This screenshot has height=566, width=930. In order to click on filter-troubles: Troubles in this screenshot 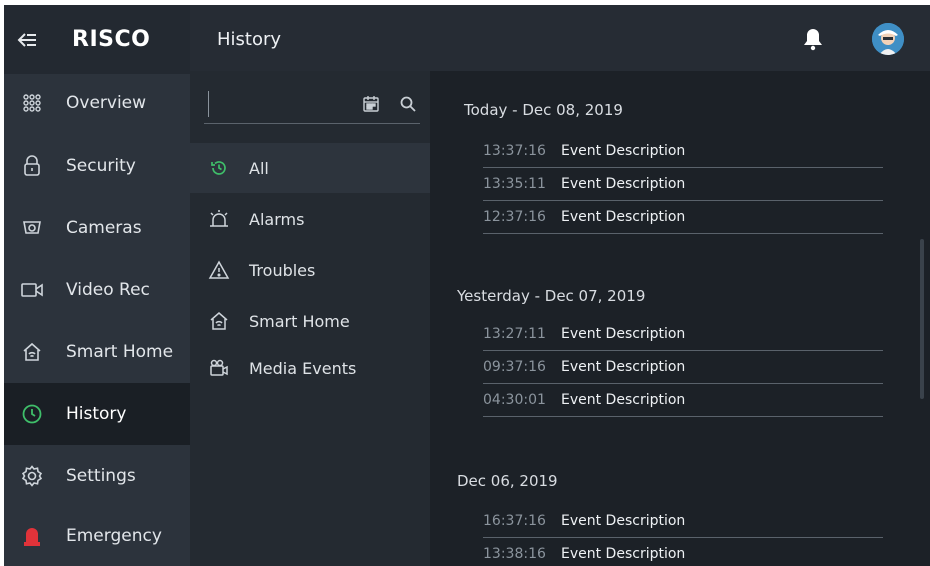, I will do `click(310, 270)`.